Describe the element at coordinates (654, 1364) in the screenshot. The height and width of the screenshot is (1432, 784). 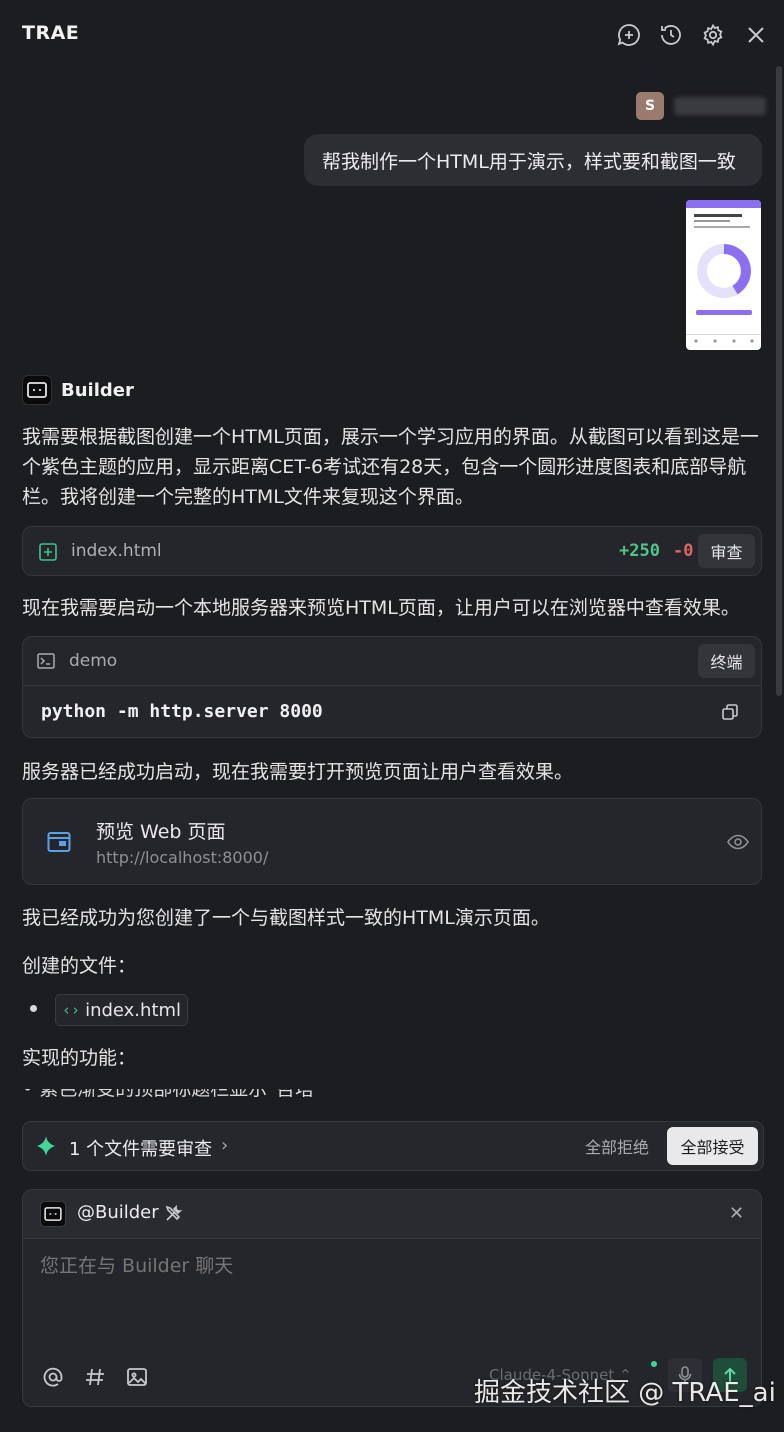
I see `model-status-dot` at that location.